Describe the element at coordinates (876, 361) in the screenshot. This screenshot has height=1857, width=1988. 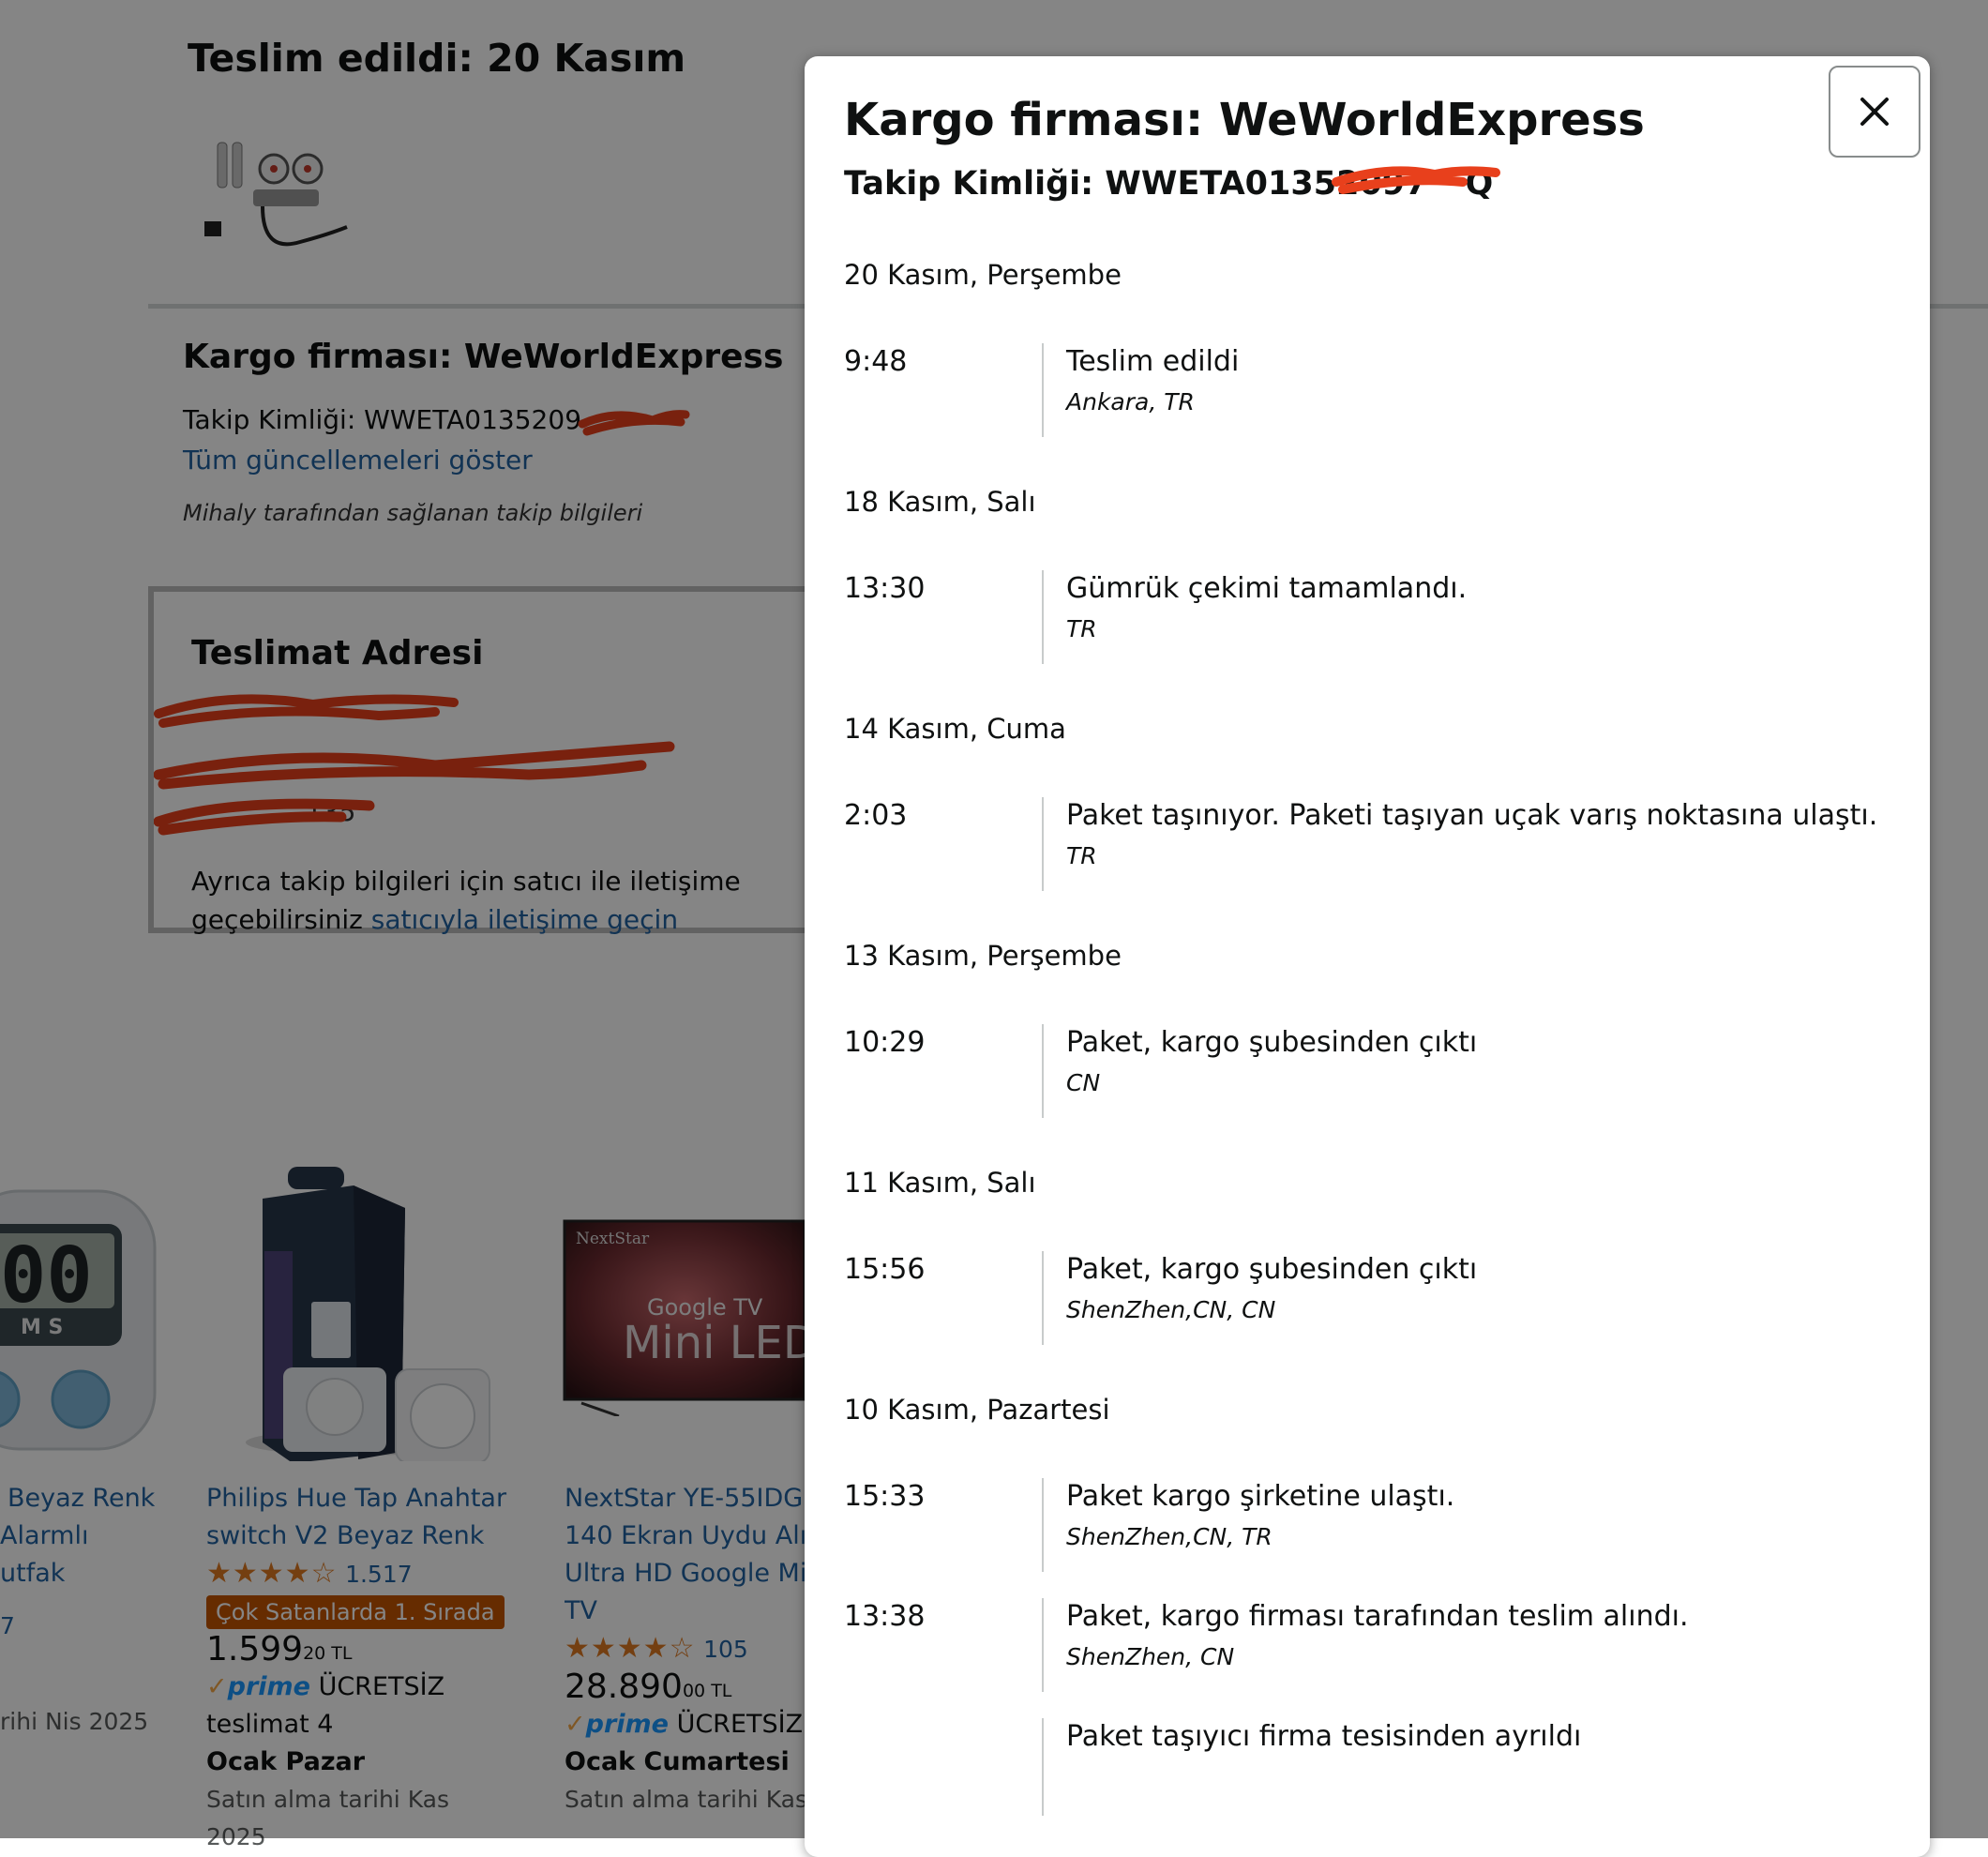
I see `event-time: 9:48` at that location.